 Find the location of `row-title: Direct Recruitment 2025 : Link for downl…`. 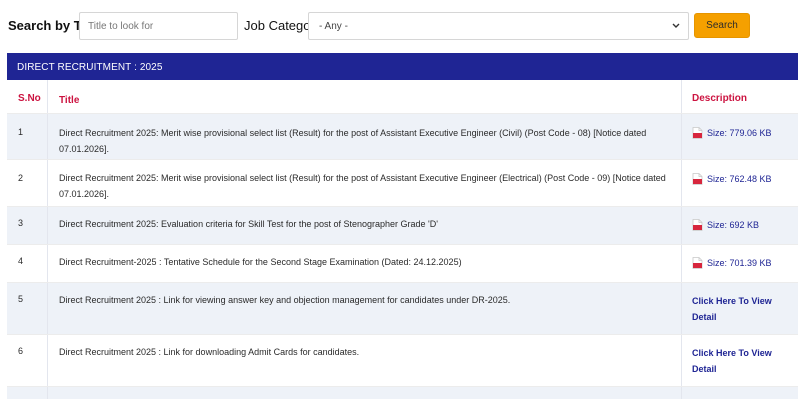

row-title: Direct Recruitment 2025 : Link for downl… is located at coordinates (209, 352).